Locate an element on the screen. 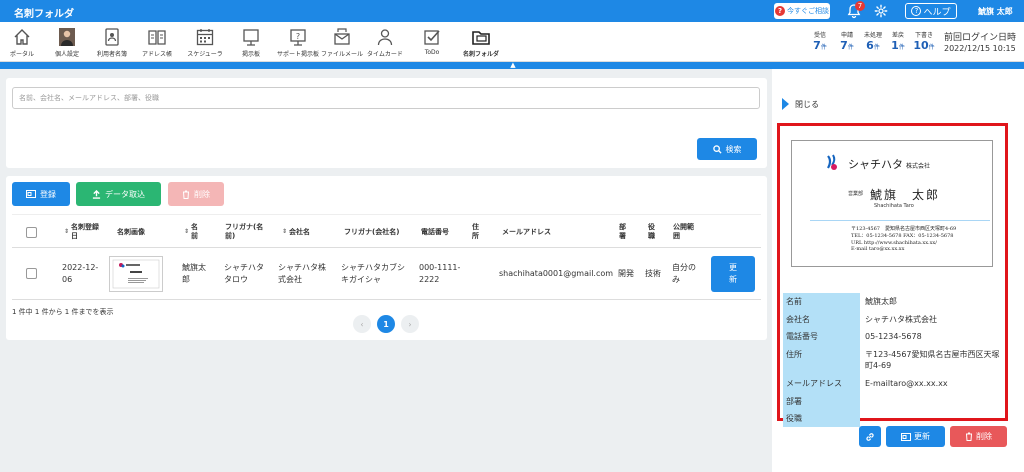 The height and width of the screenshot is (472, 1024). detail-delete-button: 削除 is located at coordinates (978, 436).